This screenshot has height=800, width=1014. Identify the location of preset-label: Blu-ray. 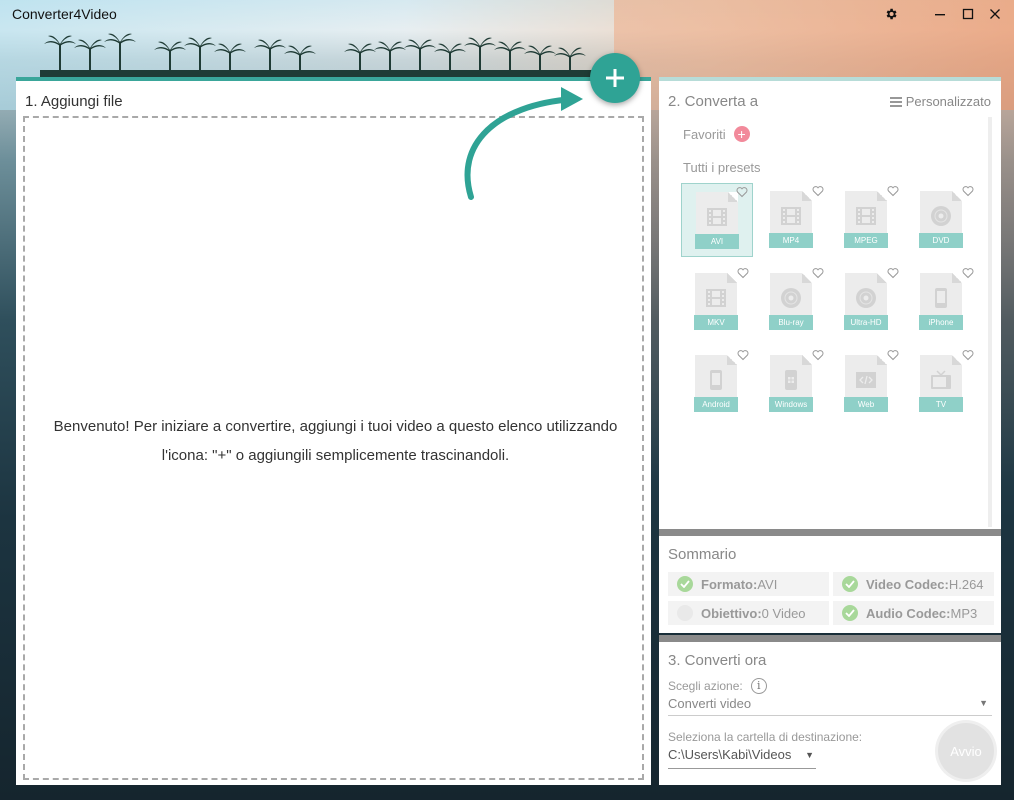
(791, 322).